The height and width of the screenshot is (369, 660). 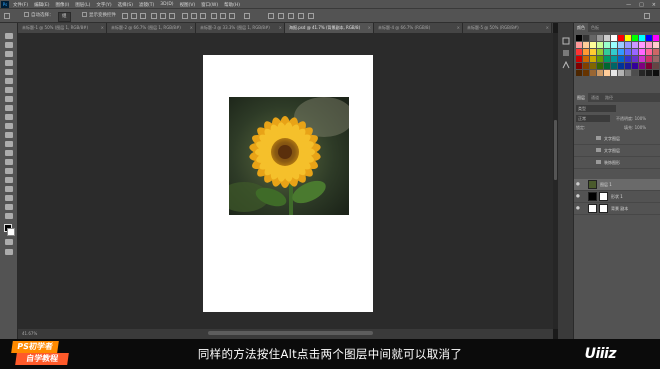 I want to click on quick-select-tool-icon, so click(x=9, y=63).